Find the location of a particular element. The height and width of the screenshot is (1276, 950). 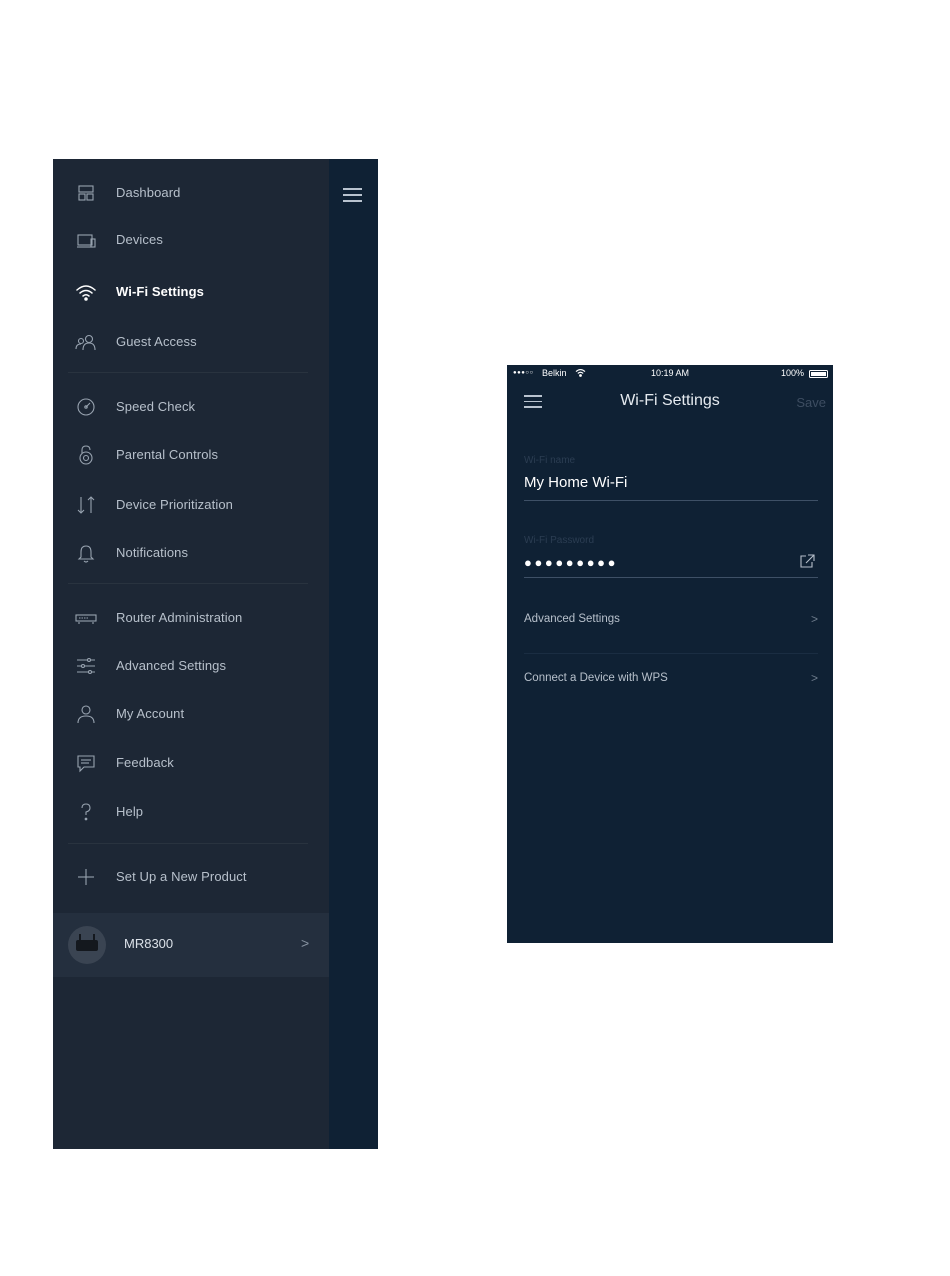

menu-item-device-prioritization: Device Prioritization is located at coordinates (191, 505).